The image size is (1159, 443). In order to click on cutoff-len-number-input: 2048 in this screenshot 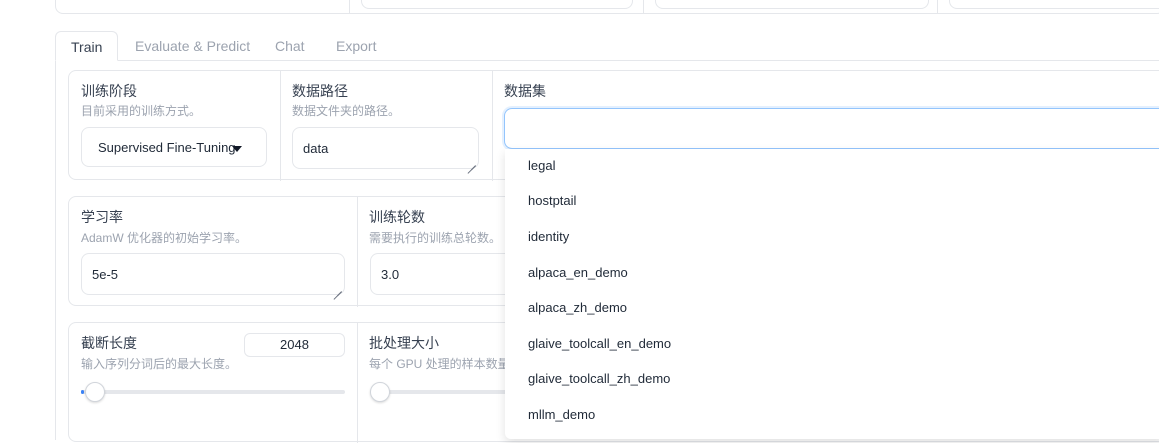, I will do `click(294, 345)`.